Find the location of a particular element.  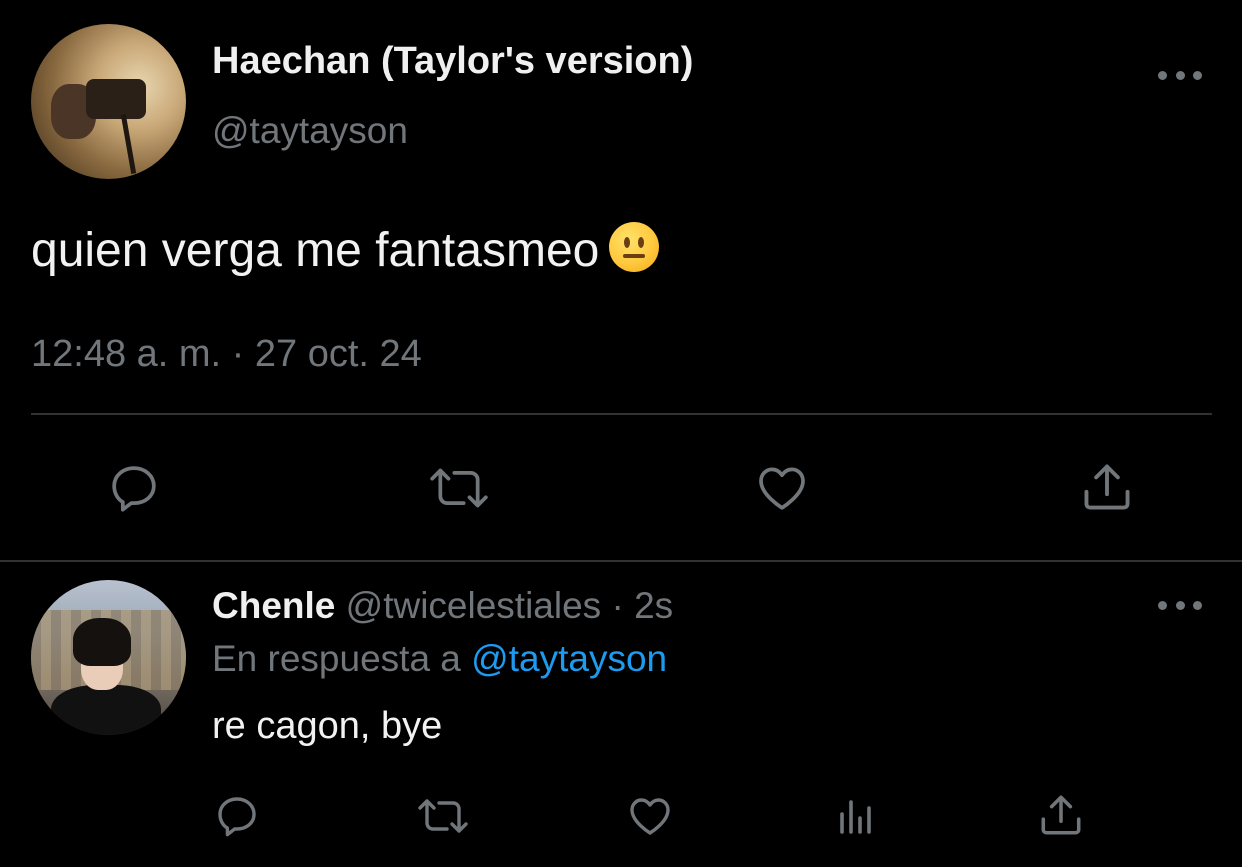

tweet-text: quien verga me fantasmeo is located at coordinates (345, 250).